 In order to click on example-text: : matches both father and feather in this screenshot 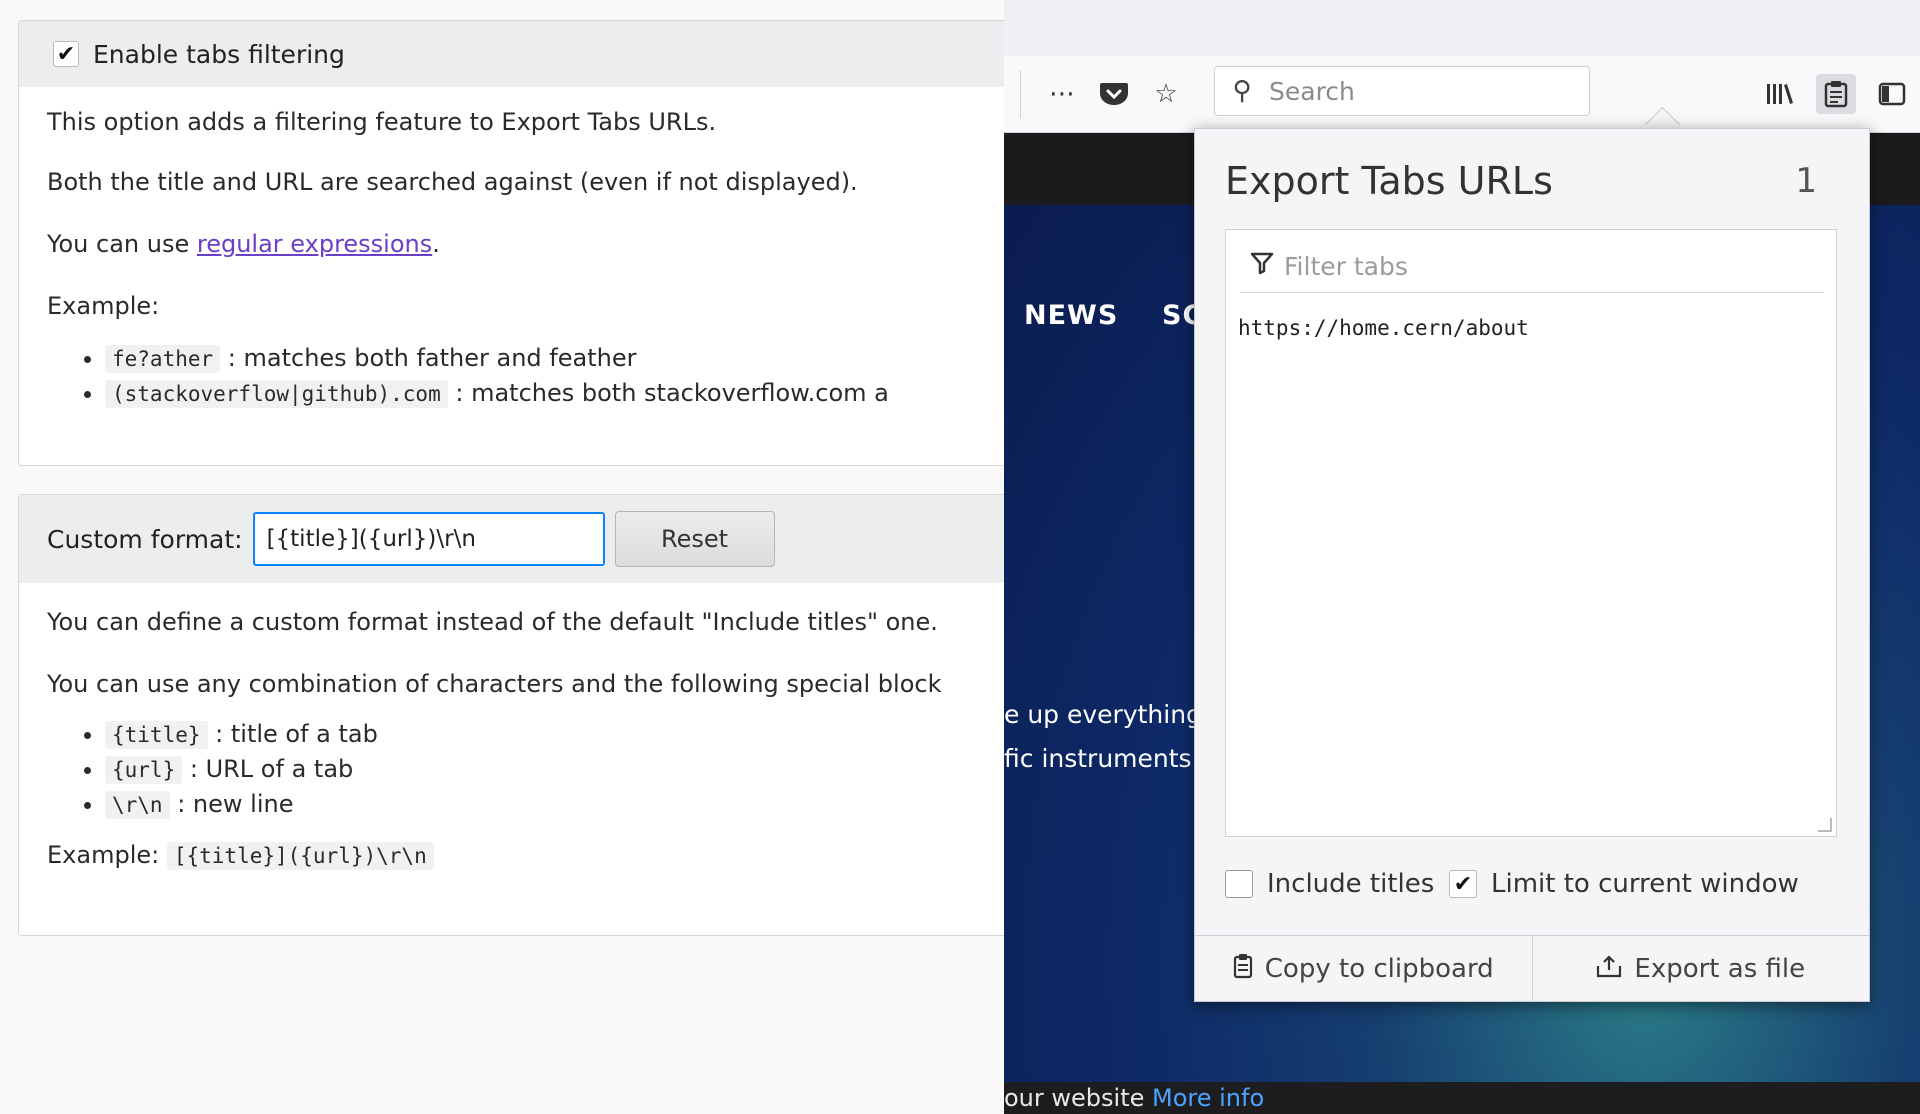, I will do `click(428, 358)`.